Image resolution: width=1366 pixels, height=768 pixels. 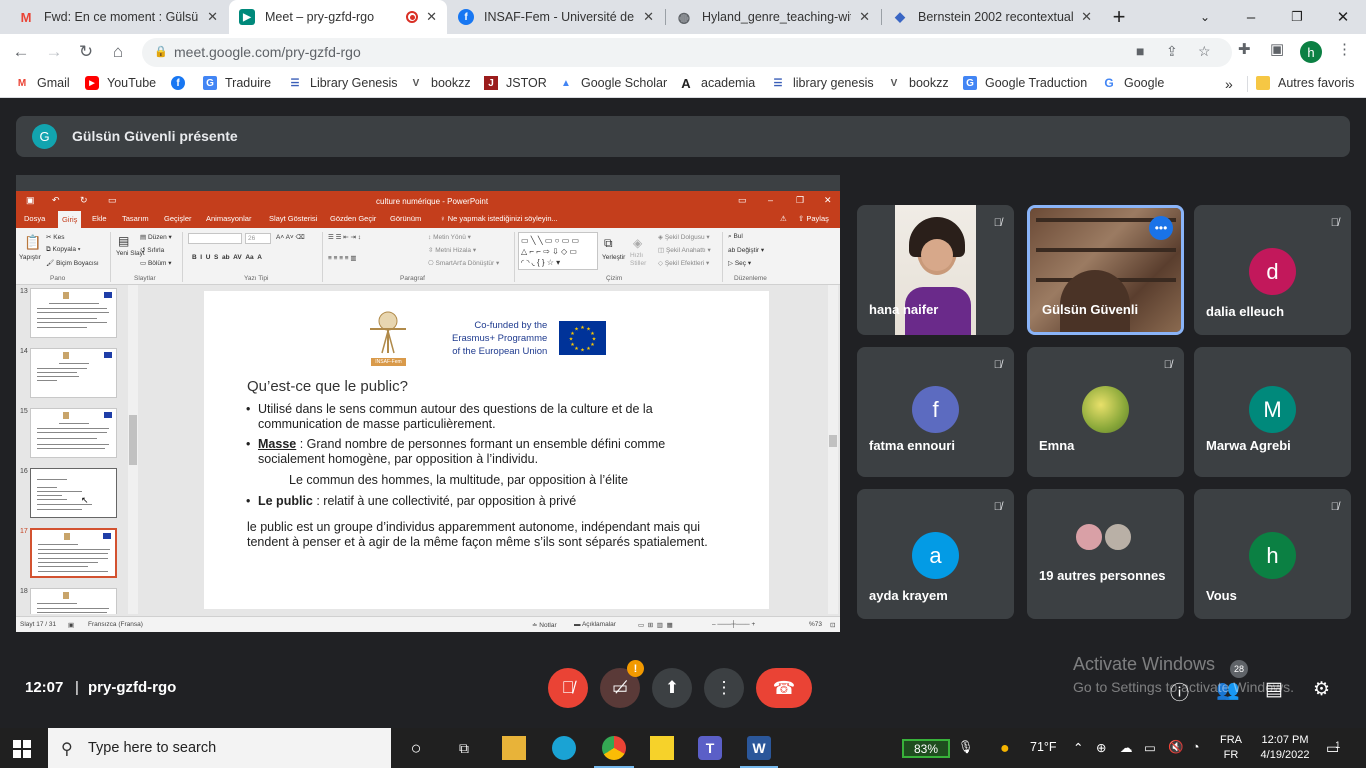 I want to click on bookmark-google-scholar: ▲ Google Scholar, so click(x=613, y=83).